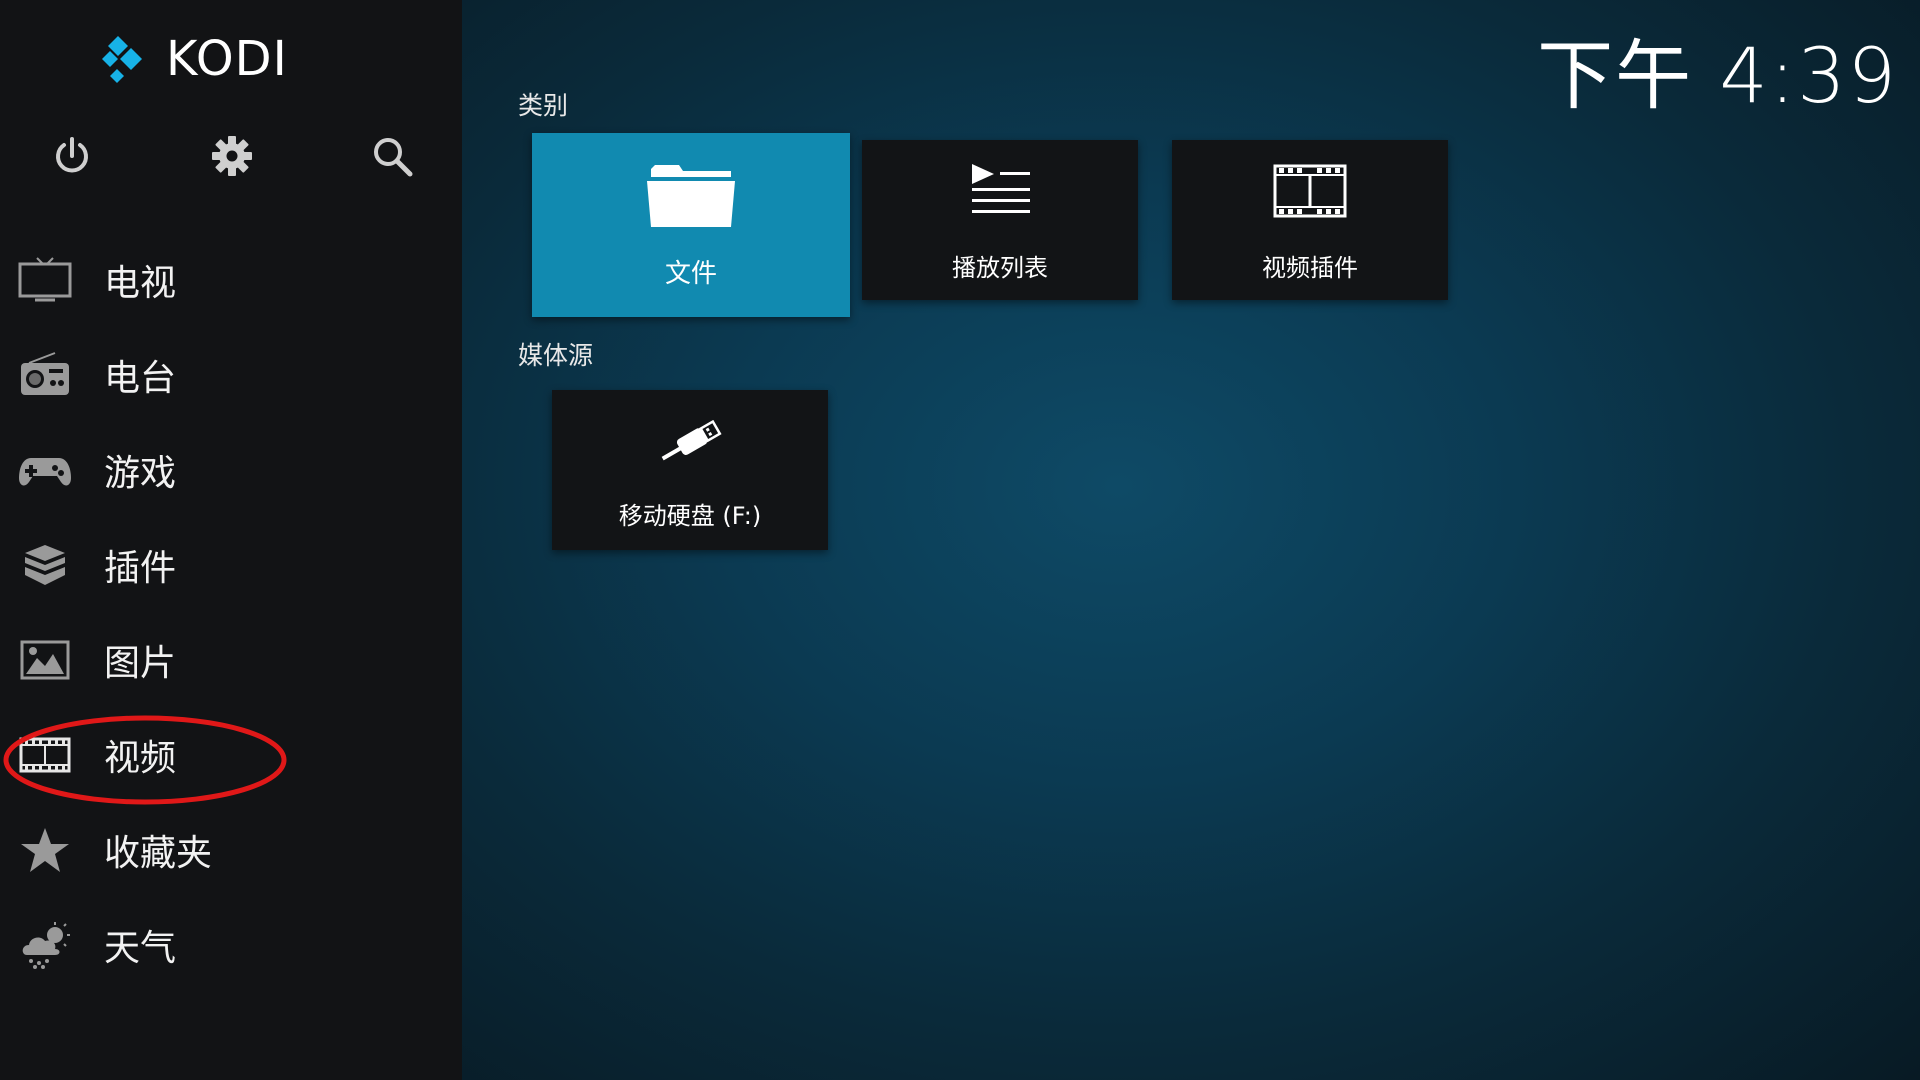 This screenshot has height=1080, width=1920. What do you see at coordinates (231, 755) in the screenshot?
I see `sidebar-item-videos: 视频` at bounding box center [231, 755].